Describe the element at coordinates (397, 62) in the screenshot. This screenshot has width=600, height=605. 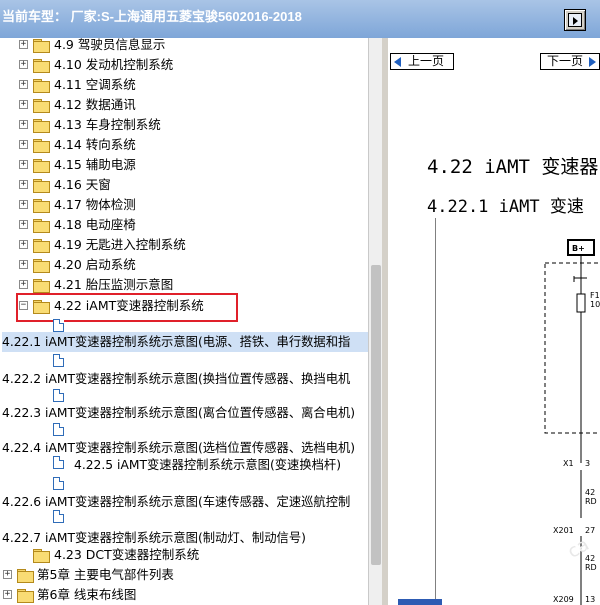
I see `arrow-left-icon` at that location.